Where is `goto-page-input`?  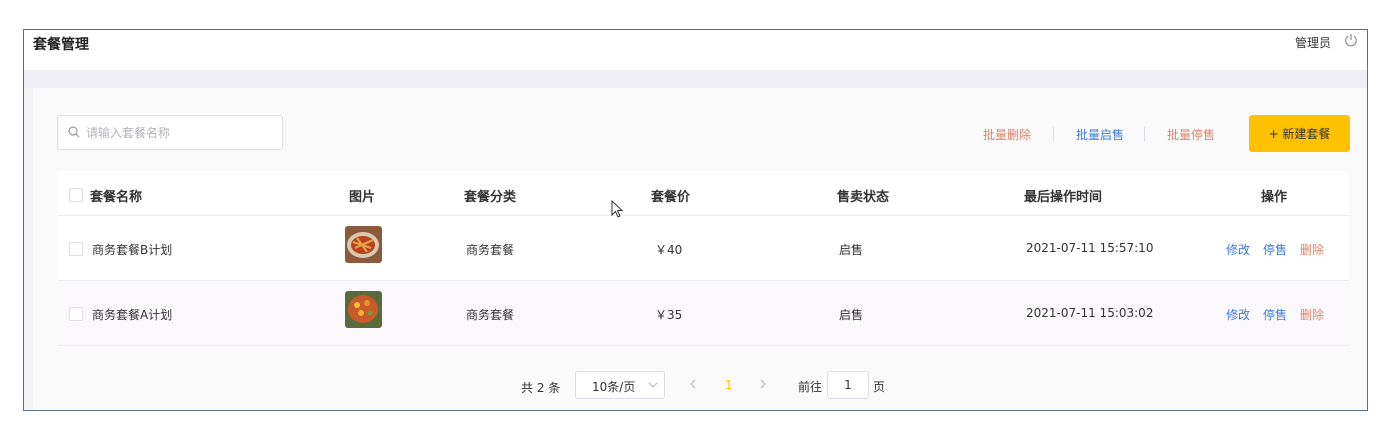 goto-page-input is located at coordinates (848, 385).